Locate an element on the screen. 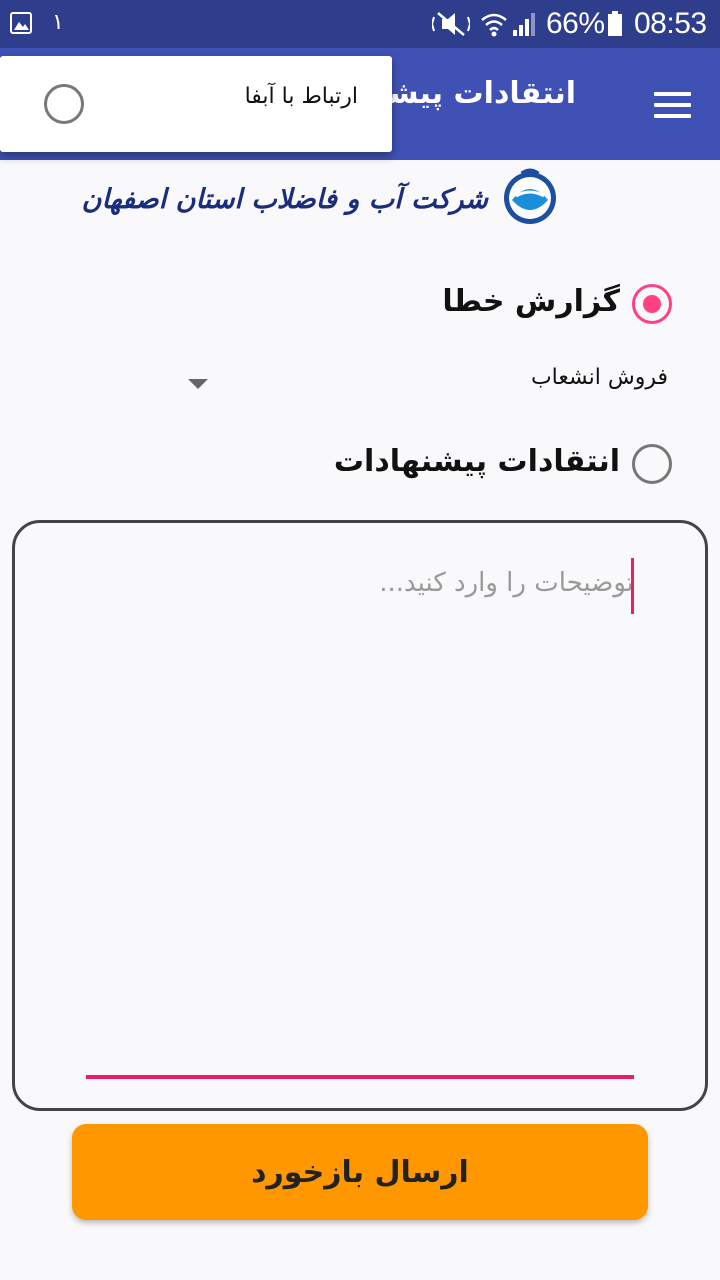  battery-percent: 66% is located at coordinates (575, 23).